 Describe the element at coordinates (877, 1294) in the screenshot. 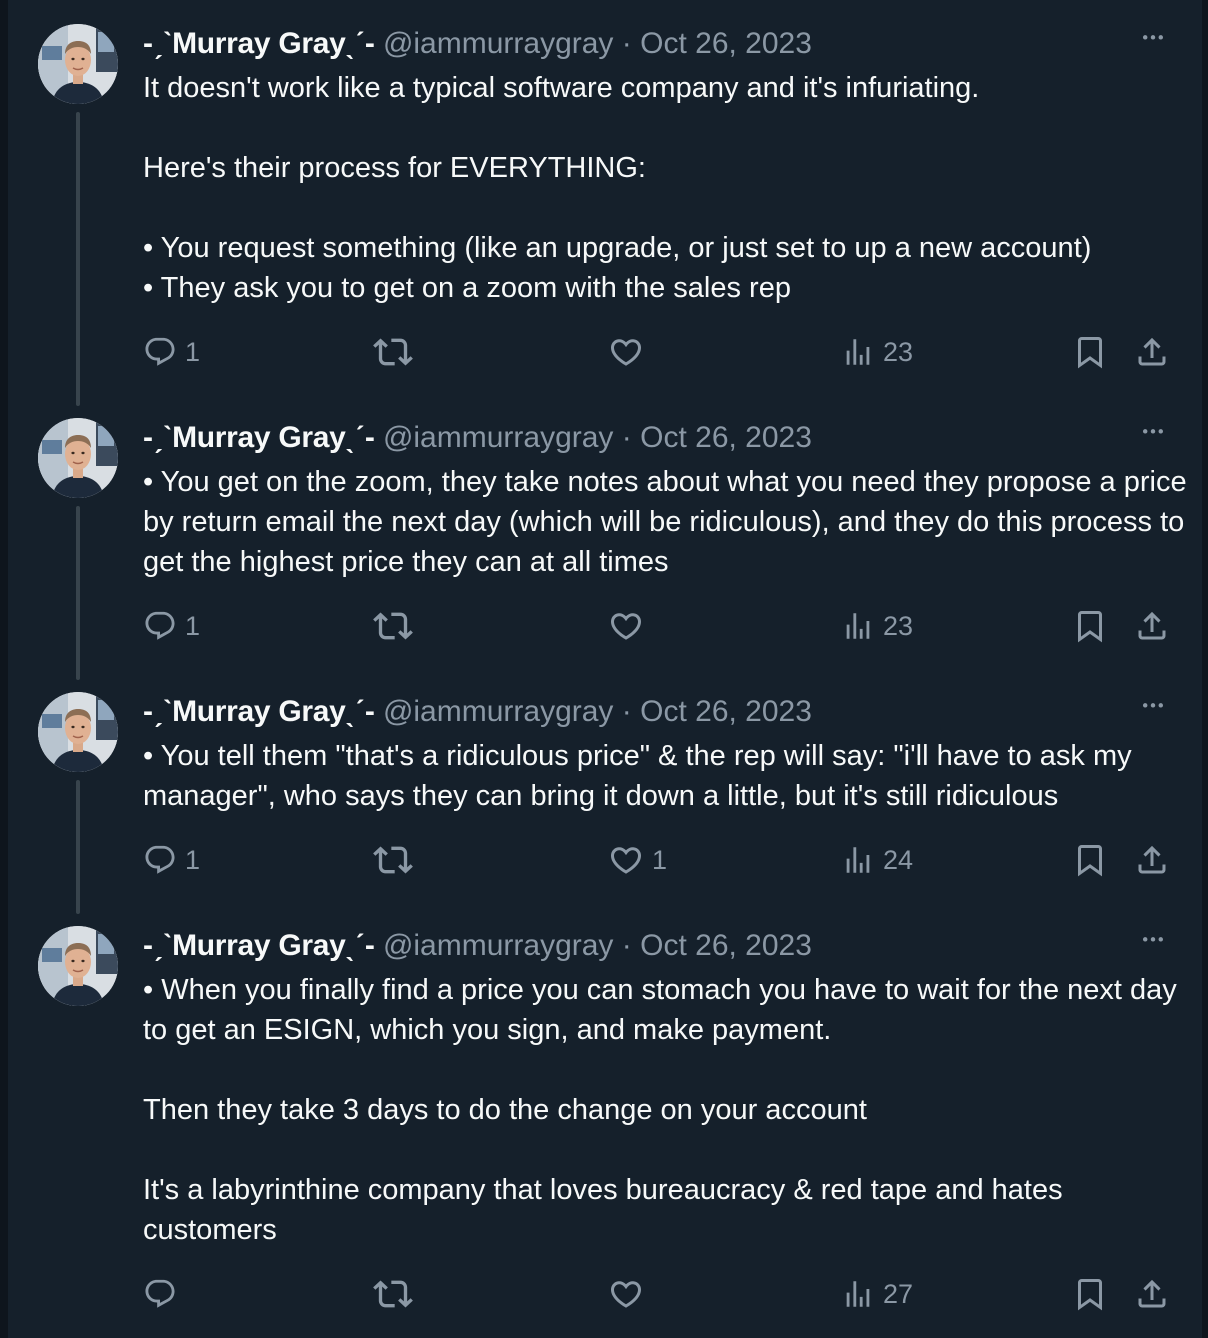

I see `views-button: 27` at that location.